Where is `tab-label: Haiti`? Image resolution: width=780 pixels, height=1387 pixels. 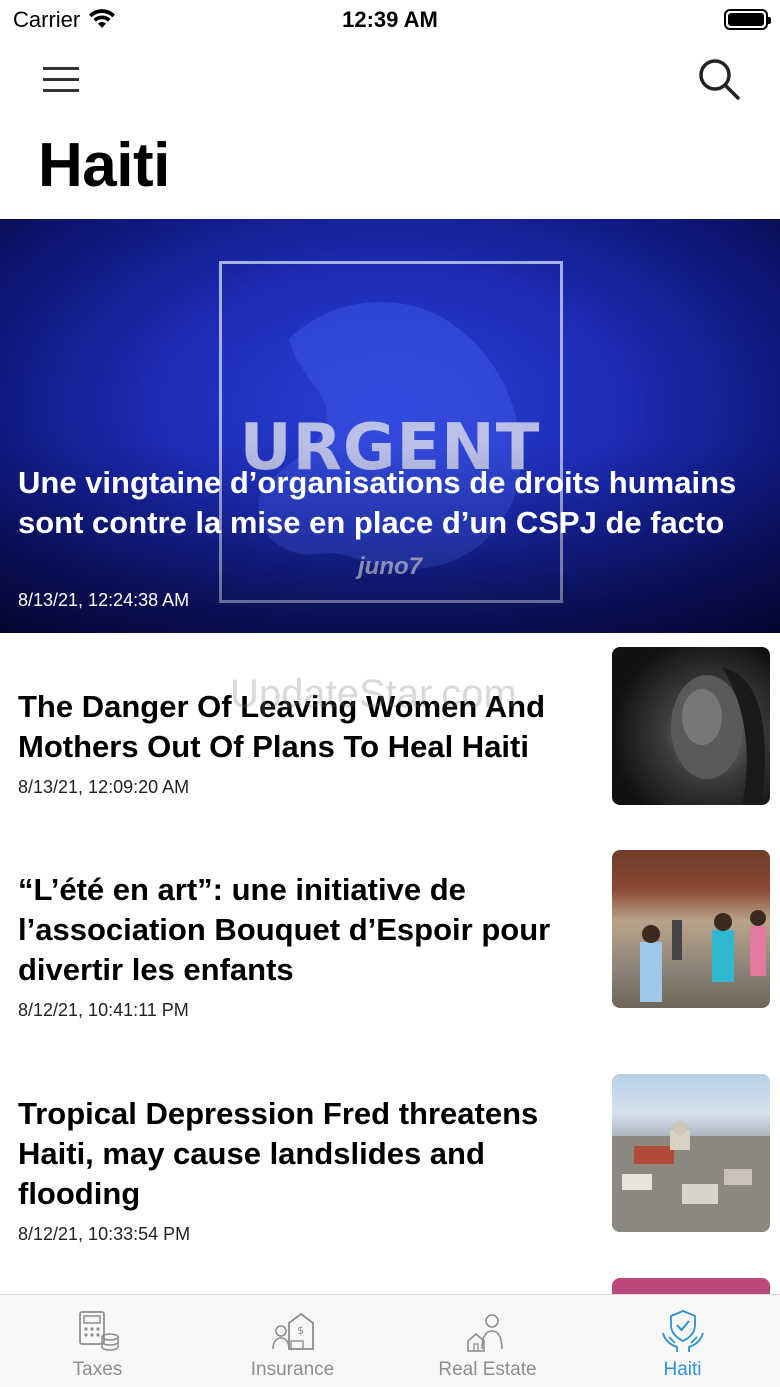
tab-label: Haiti is located at coordinates (682, 1369).